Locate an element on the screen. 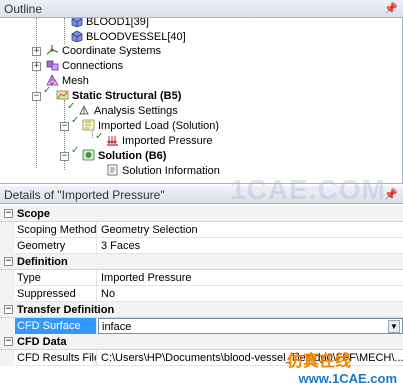  solution-information-icon is located at coordinates (112, 170).